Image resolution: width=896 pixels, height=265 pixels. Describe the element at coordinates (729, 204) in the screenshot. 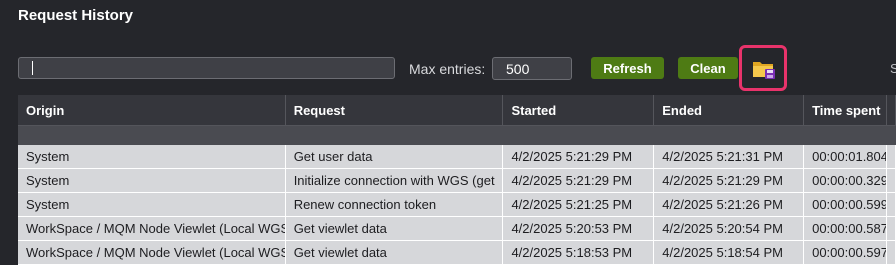

I see `cell-ended: 4/2/2025 5:21:26 PM` at that location.